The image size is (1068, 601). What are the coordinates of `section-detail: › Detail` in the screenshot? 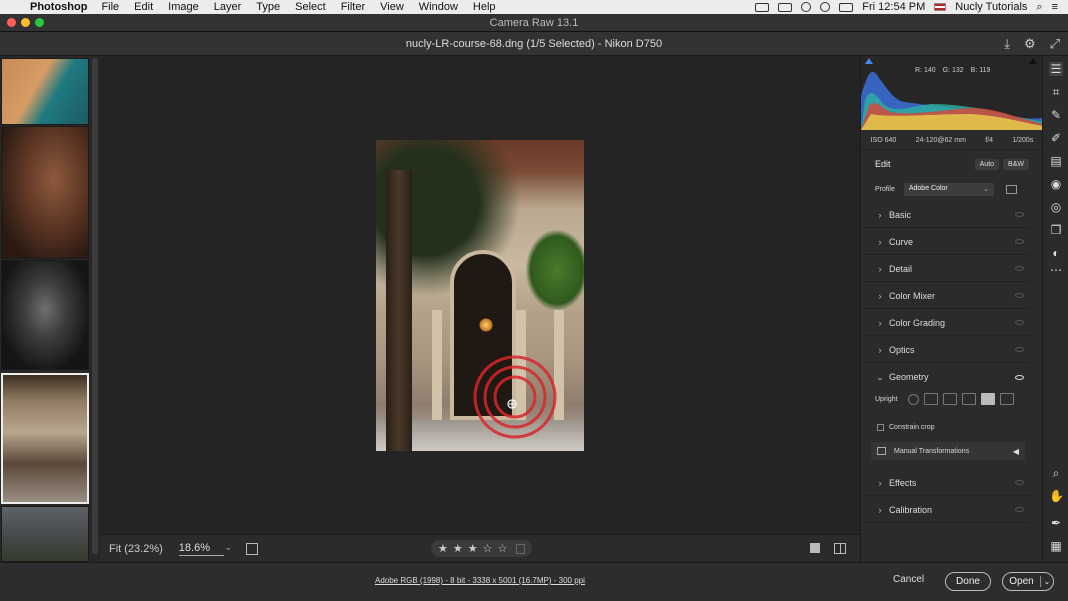 It's located at (946, 269).